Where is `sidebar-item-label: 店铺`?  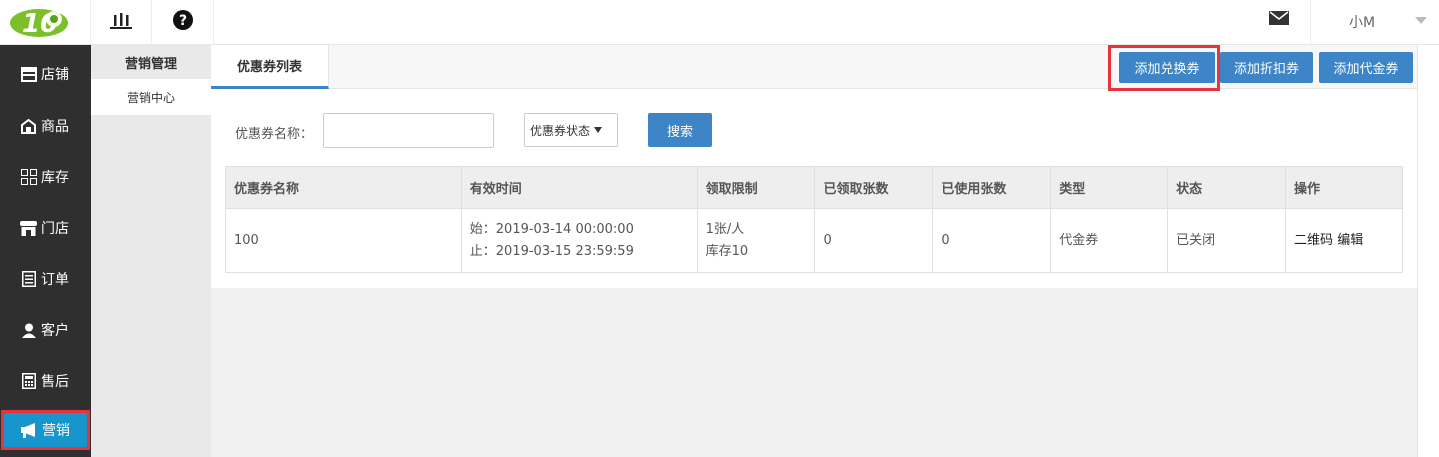 sidebar-item-label: 店铺 is located at coordinates (55, 75).